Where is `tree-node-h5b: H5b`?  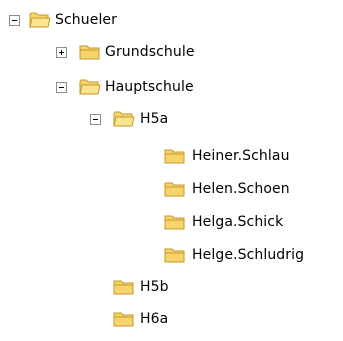 tree-node-h5b: H5b is located at coordinates (100, 287).